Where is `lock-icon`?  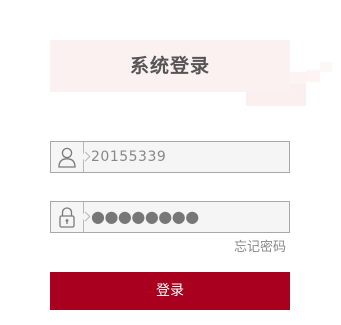 lock-icon is located at coordinates (67, 217).